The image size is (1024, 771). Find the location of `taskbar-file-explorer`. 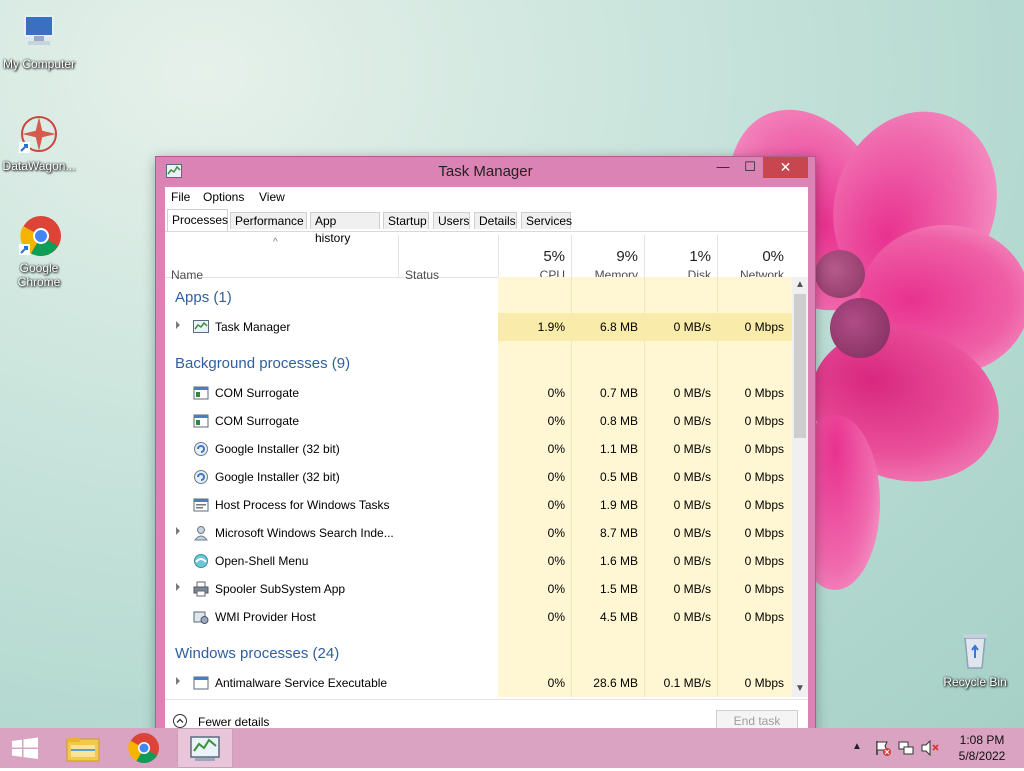

taskbar-file-explorer is located at coordinates (84, 748).